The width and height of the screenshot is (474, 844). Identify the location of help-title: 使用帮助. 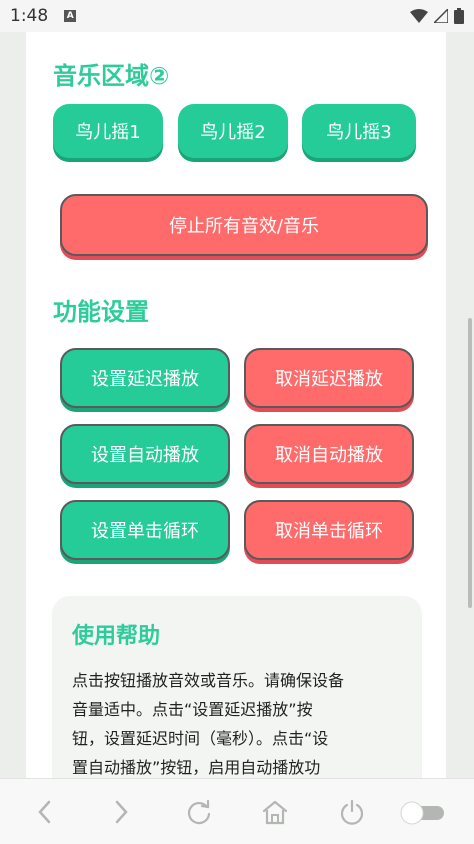
(116, 636).